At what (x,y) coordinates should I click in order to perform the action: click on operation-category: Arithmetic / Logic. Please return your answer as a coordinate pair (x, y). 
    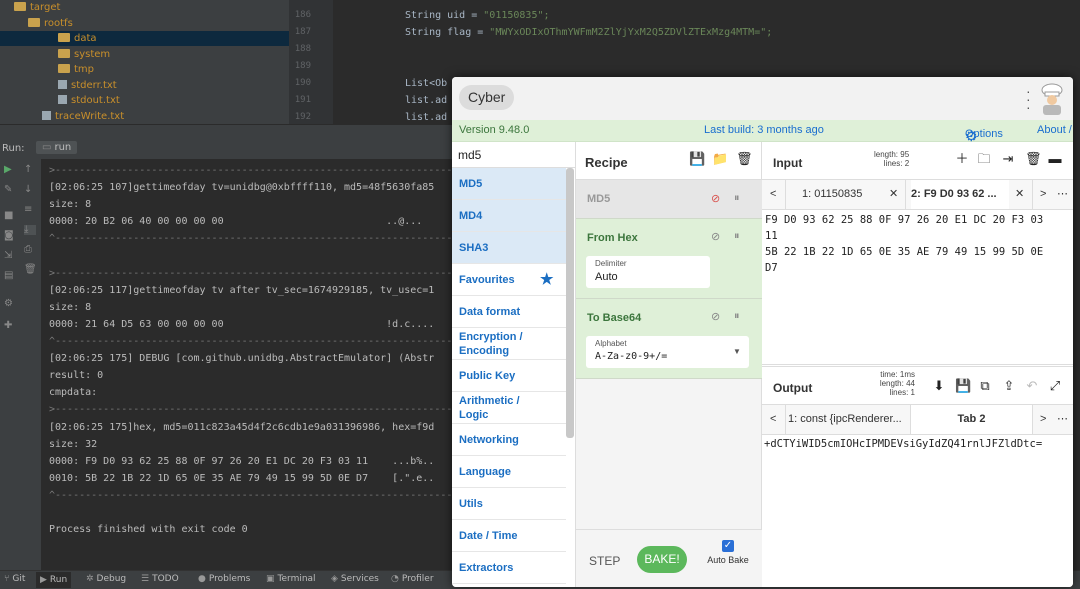
    Looking at the image, I should click on (509, 408).